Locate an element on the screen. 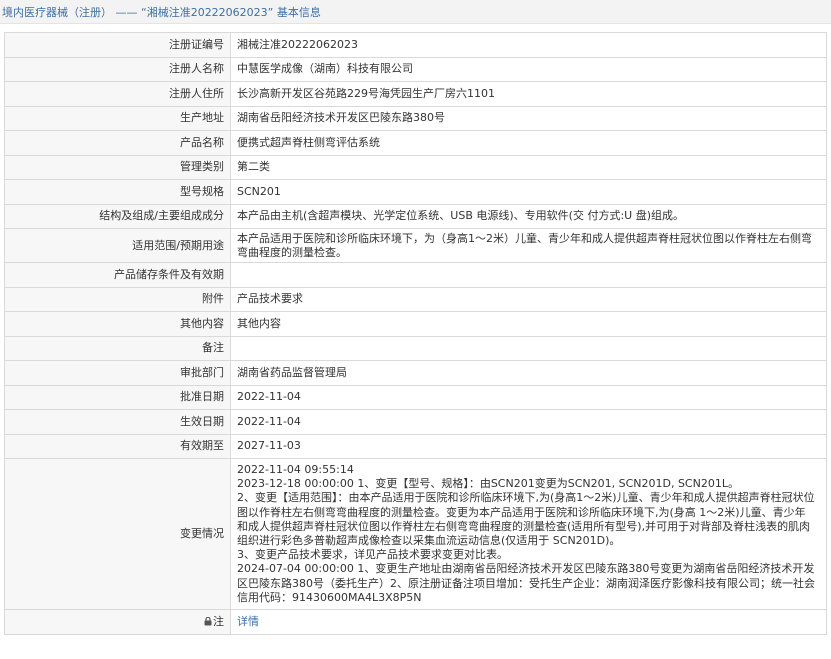  row-label: 注册人名称 is located at coordinates (117, 69).